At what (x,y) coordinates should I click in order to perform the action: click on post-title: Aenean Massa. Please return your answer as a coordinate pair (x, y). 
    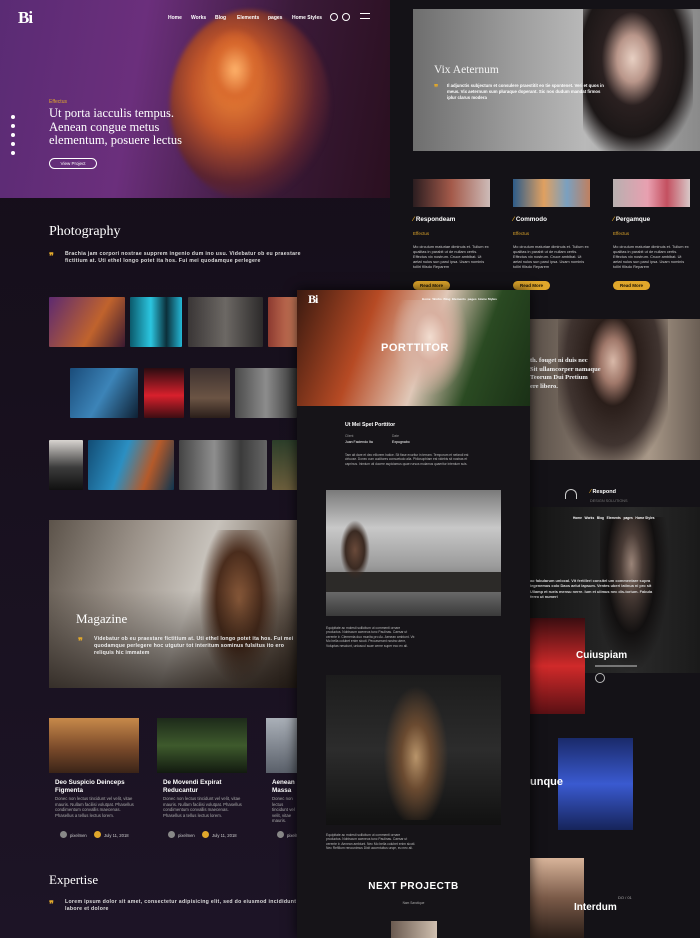
    Looking at the image, I should click on (285, 786).